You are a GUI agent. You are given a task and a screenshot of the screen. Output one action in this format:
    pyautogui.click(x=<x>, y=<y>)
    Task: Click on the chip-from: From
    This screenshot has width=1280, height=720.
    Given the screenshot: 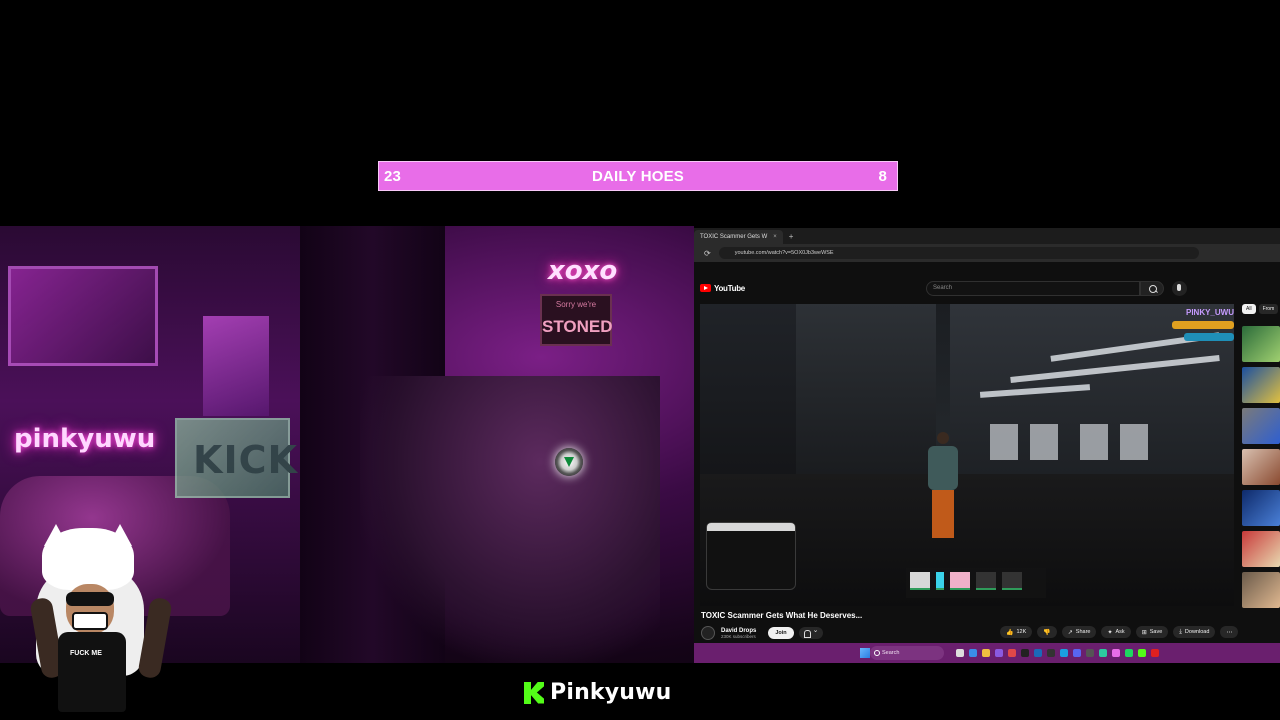 What is the action you would take?
    pyautogui.click(x=1268, y=309)
    